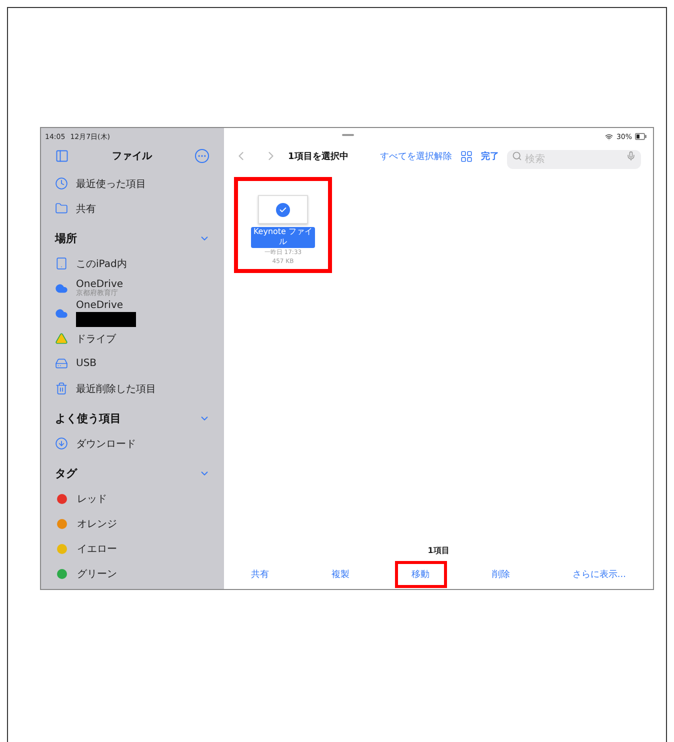 The image size is (674, 742). What do you see at coordinates (260, 574) in the screenshot?
I see `toolbar-action: 共有` at bounding box center [260, 574].